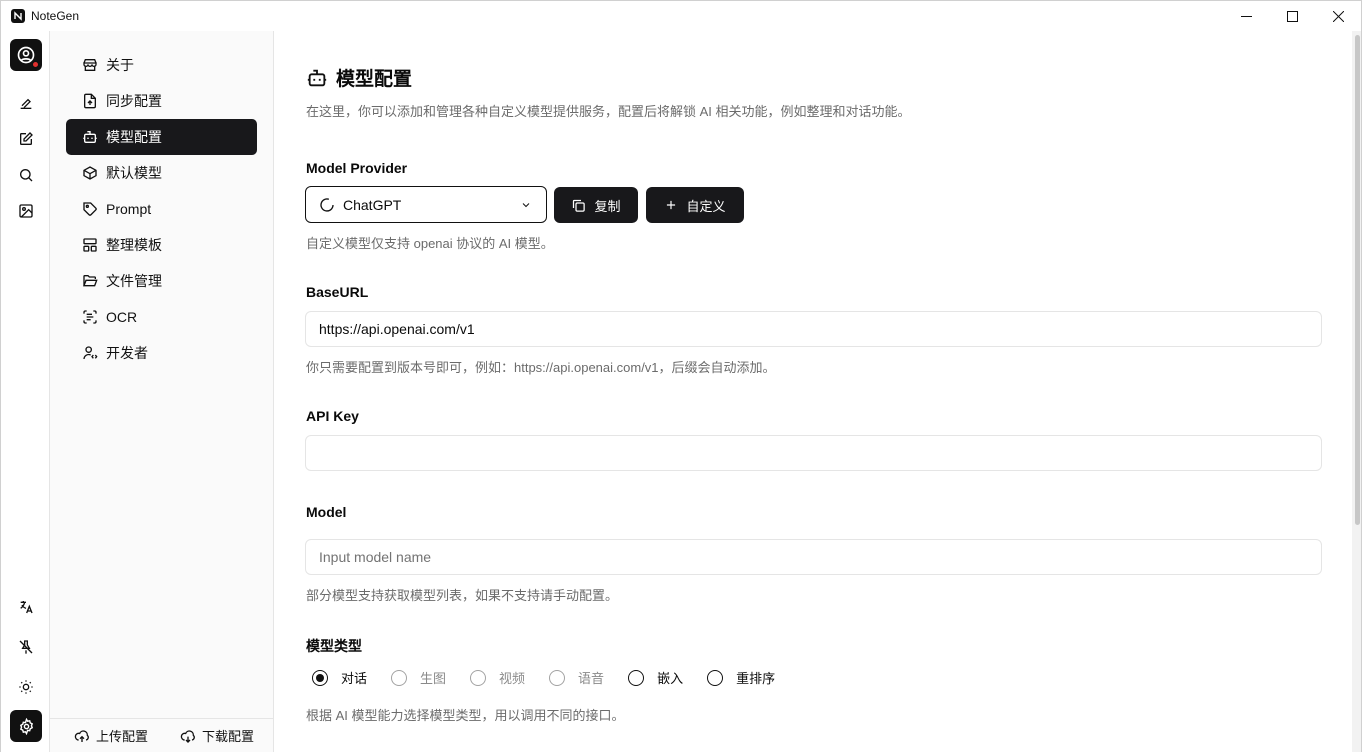 This screenshot has height=752, width=1362. I want to click on gear-icon, so click(26, 726).